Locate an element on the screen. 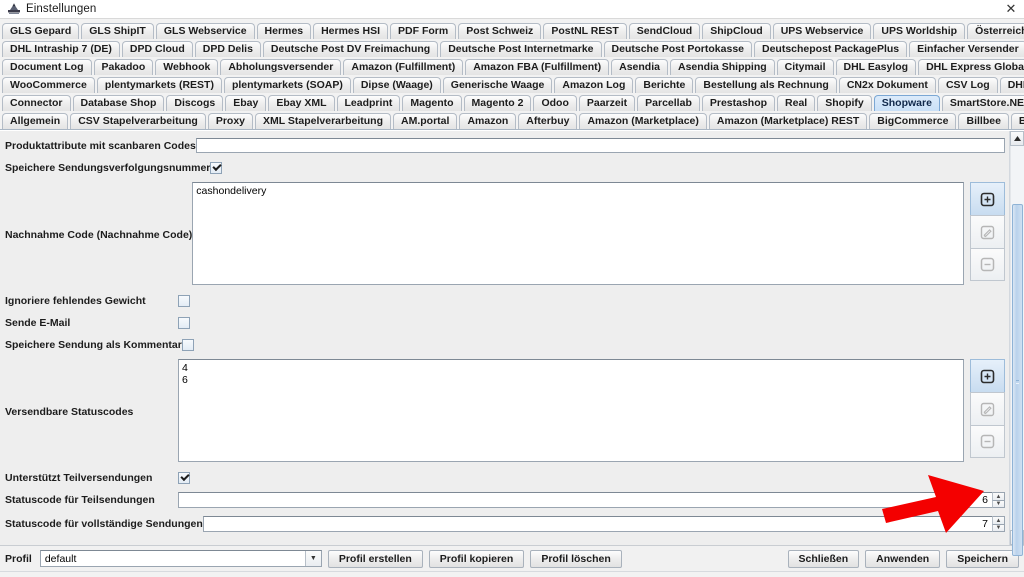 The width and height of the screenshot is (1024, 577). tab-paarzeit: Paarzeit is located at coordinates (607, 103).